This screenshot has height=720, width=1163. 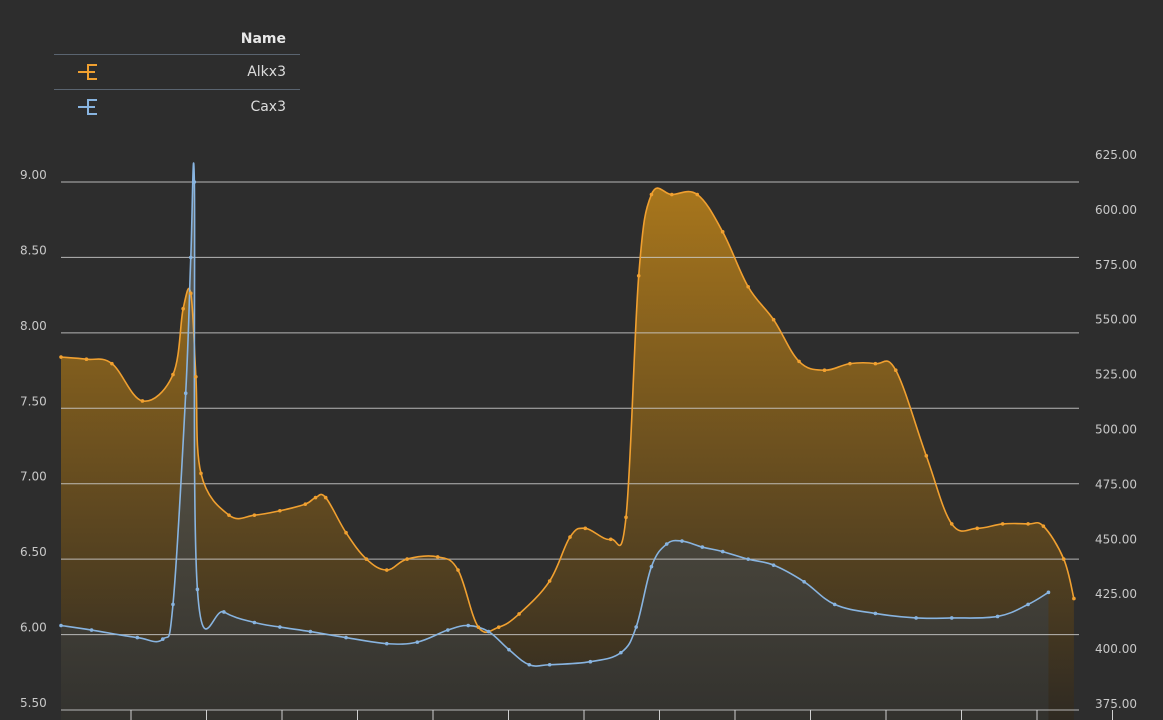 What do you see at coordinates (33, 552) in the screenshot?
I see `y-left-tick-label: 6.50` at bounding box center [33, 552].